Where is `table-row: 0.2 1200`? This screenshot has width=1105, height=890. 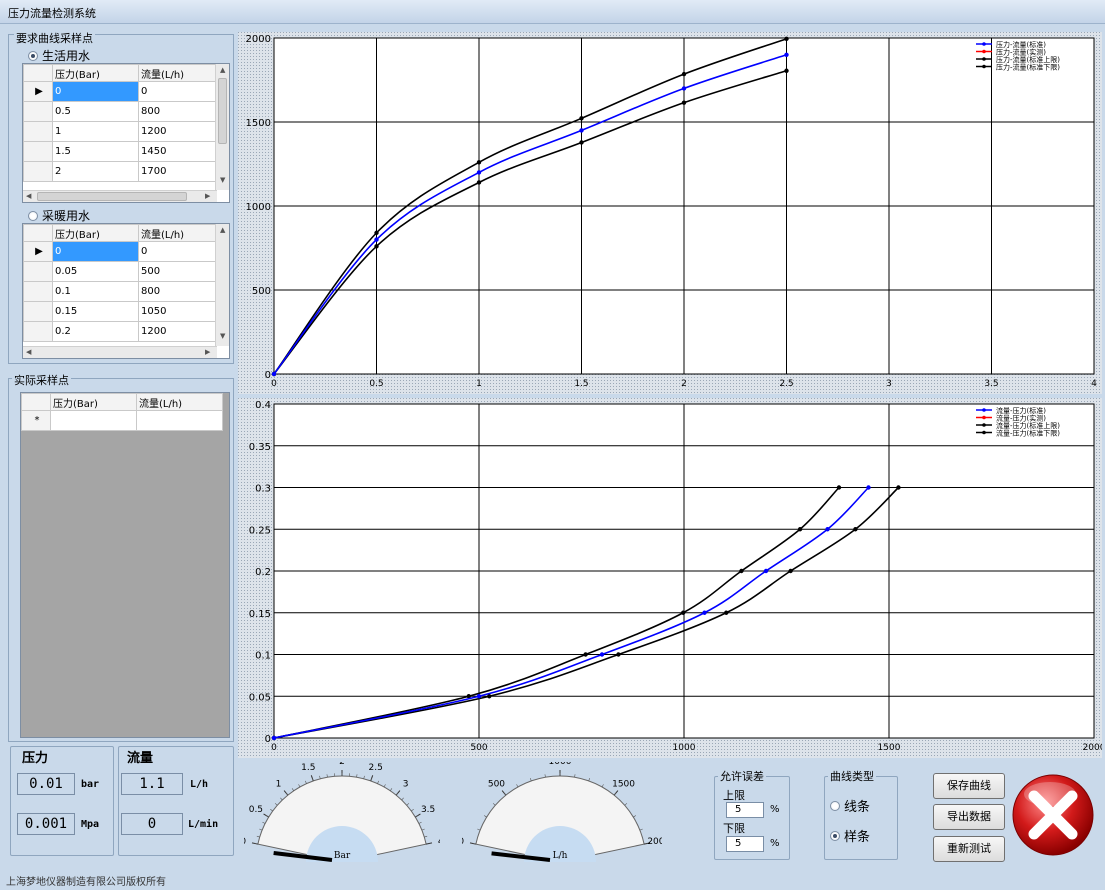 table-row: 0.2 1200 is located at coordinates (124, 331).